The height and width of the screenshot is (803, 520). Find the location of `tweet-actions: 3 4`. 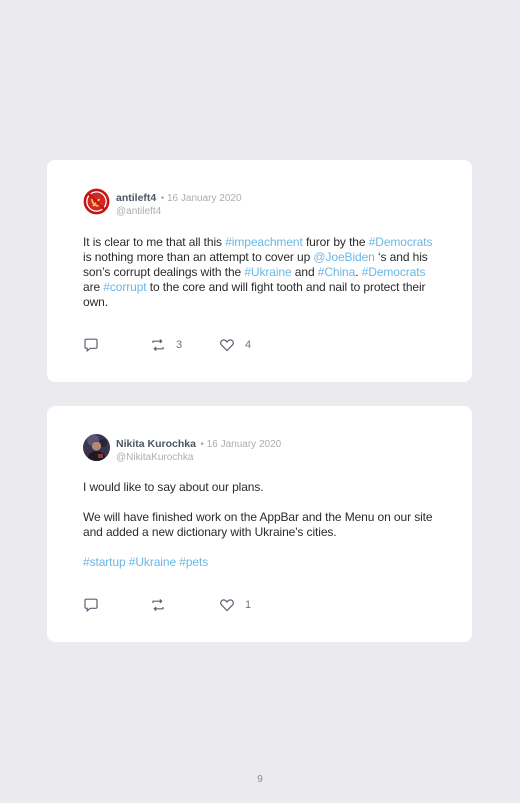

tweet-actions: 3 4 is located at coordinates (183, 345).